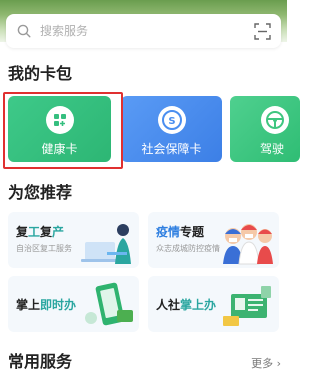 Image resolution: width=320 pixels, height=380 pixels. Describe the element at coordinates (247, 306) in the screenshot. I see `id-card-illustration-icon` at that location.